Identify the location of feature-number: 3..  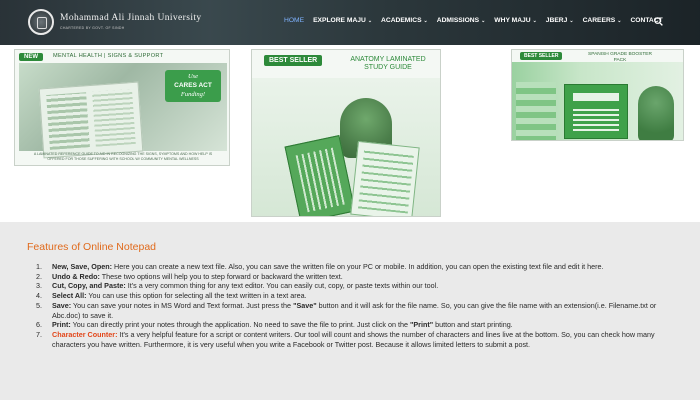
(39, 286).